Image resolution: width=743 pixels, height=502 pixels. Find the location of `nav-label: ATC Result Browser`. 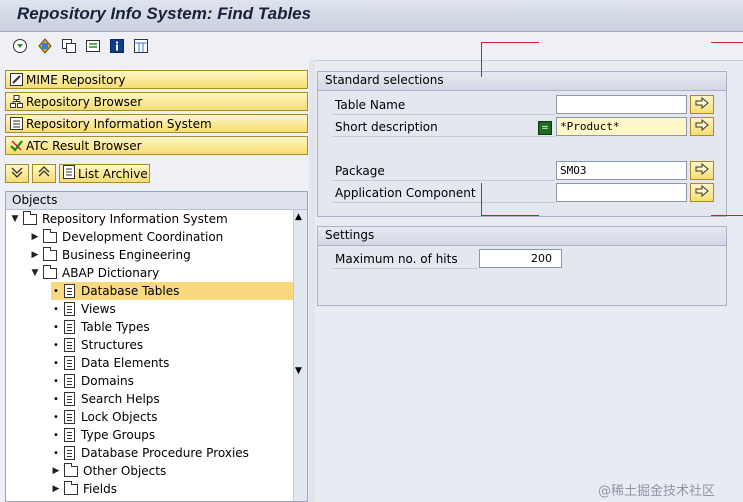

nav-label: ATC Result Browser is located at coordinates (84, 145).